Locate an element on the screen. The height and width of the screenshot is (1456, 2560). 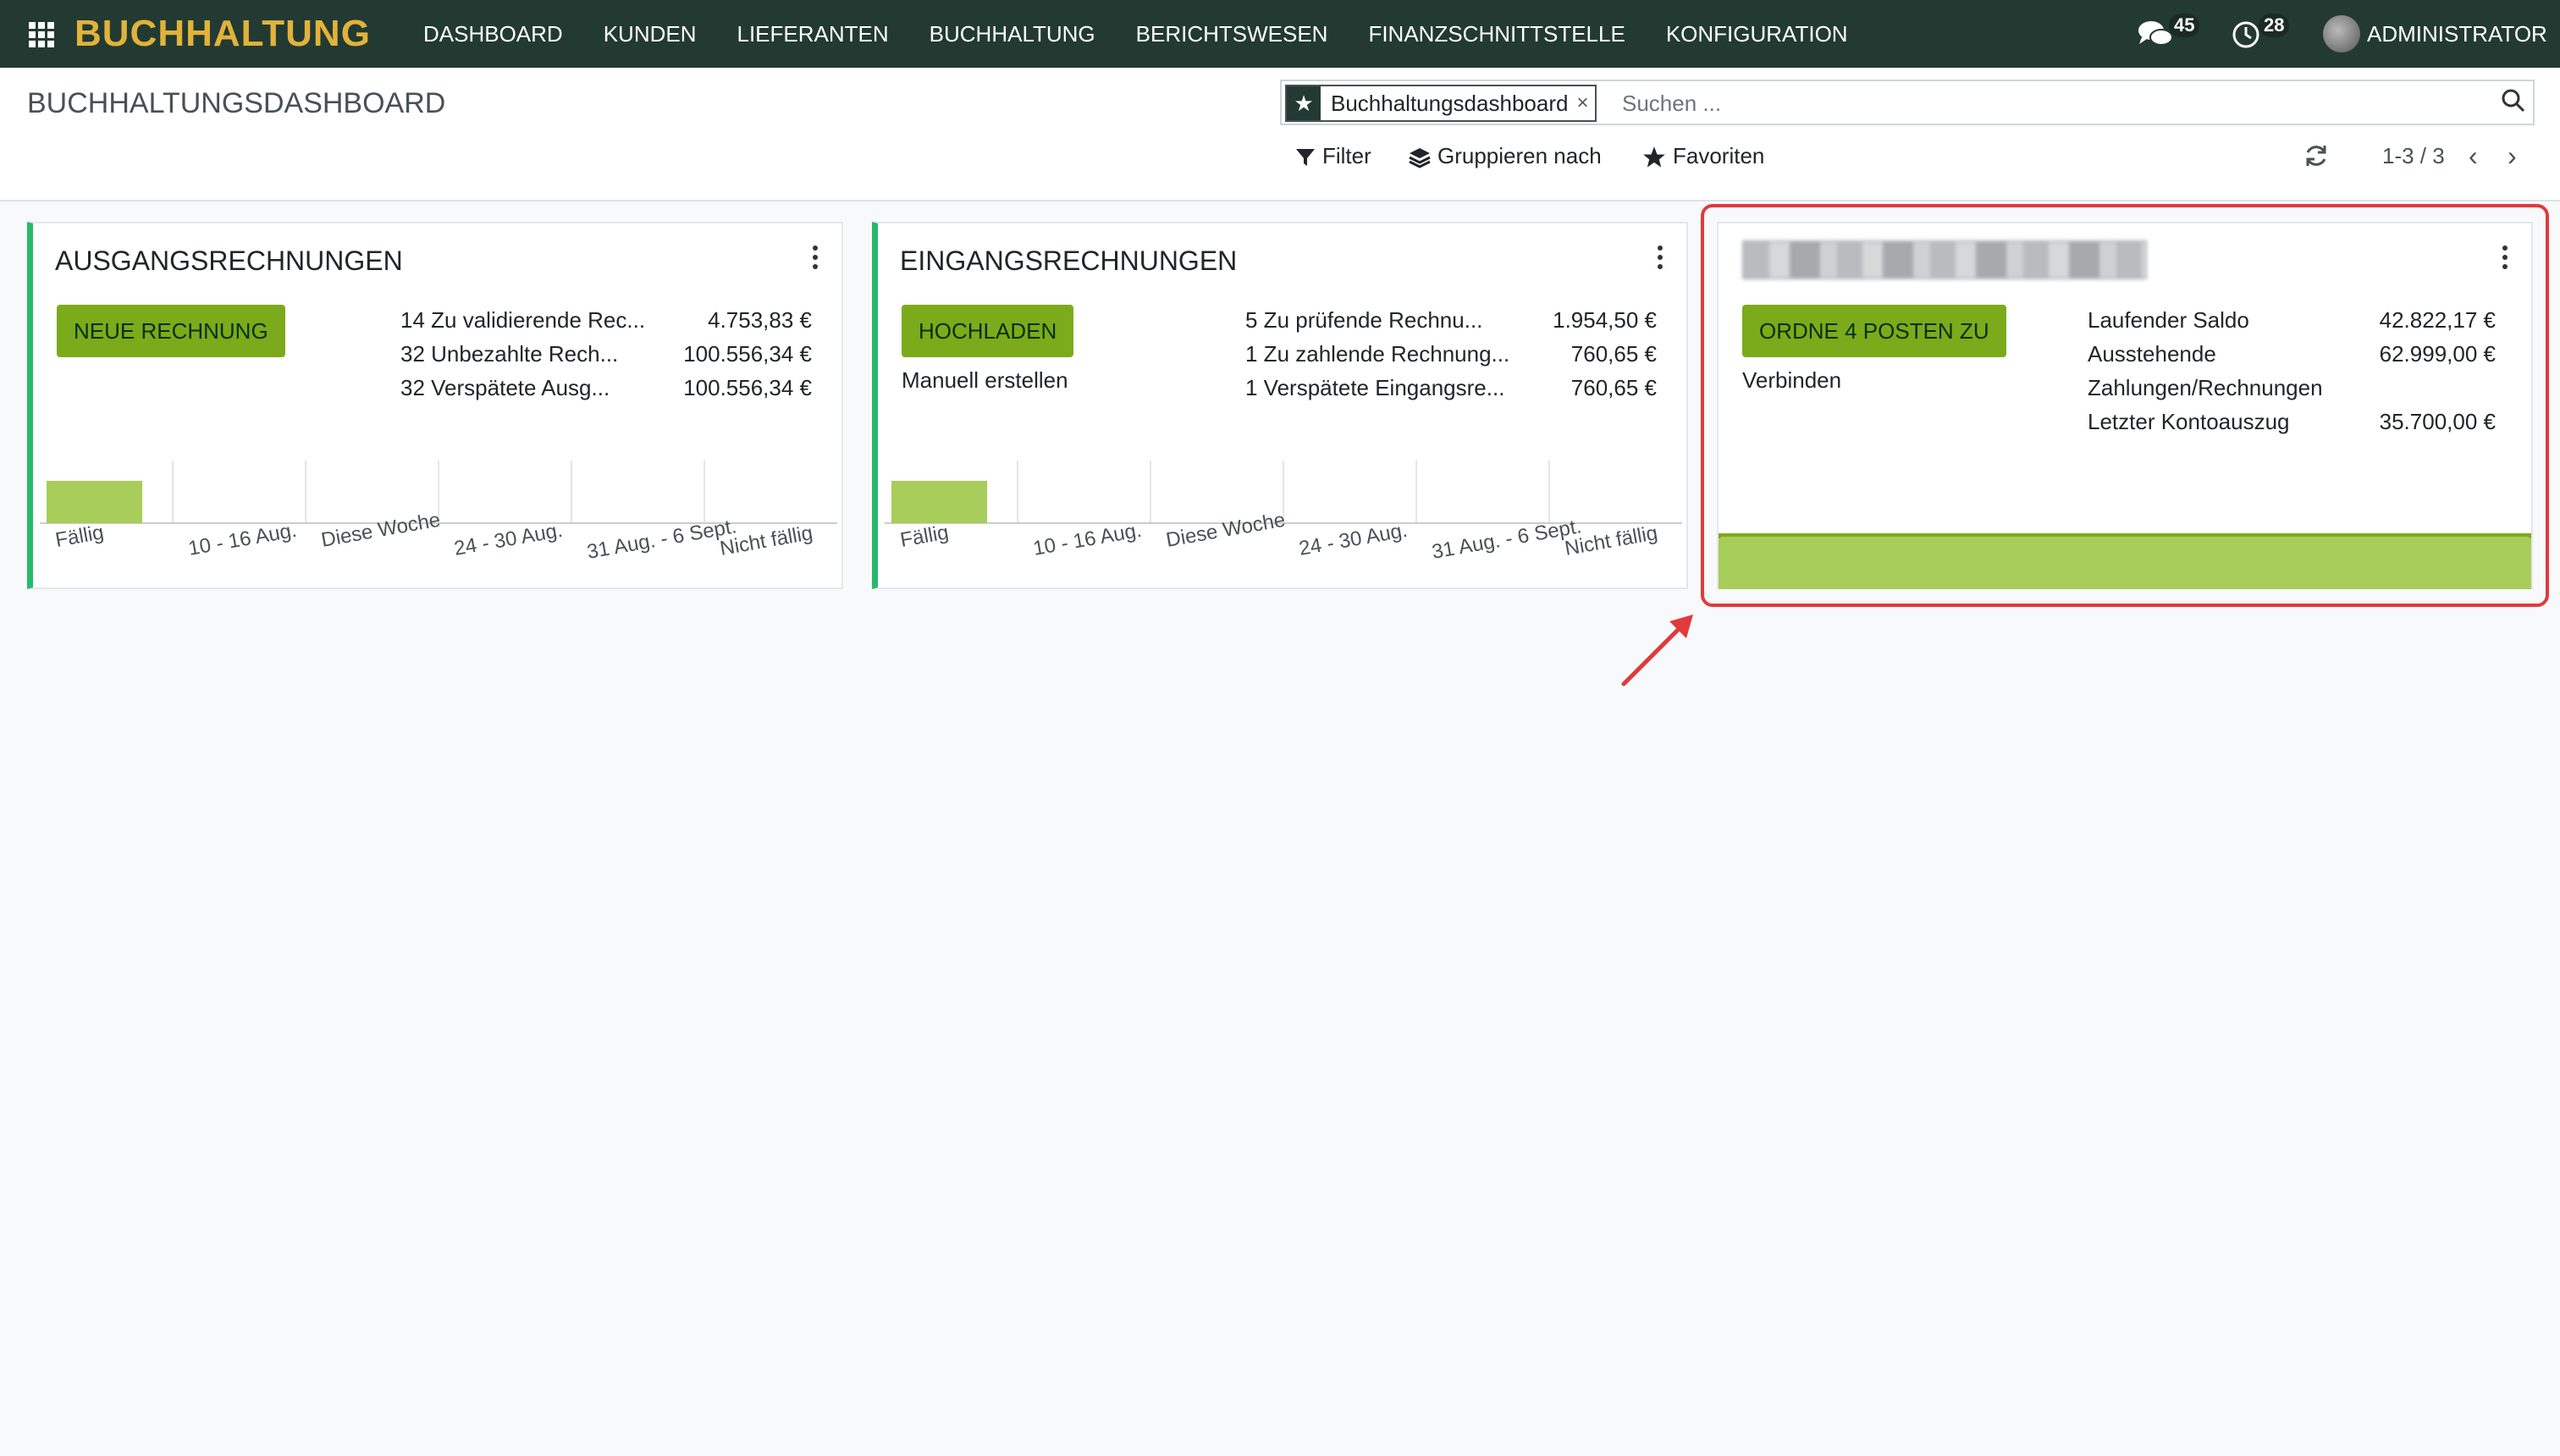
filter-button: Filter is located at coordinates (1333, 156).